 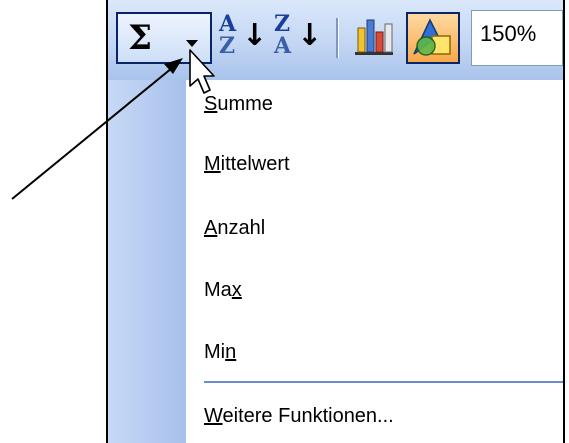 I want to click on menu-item-text: Ma, so click(x=218, y=290).